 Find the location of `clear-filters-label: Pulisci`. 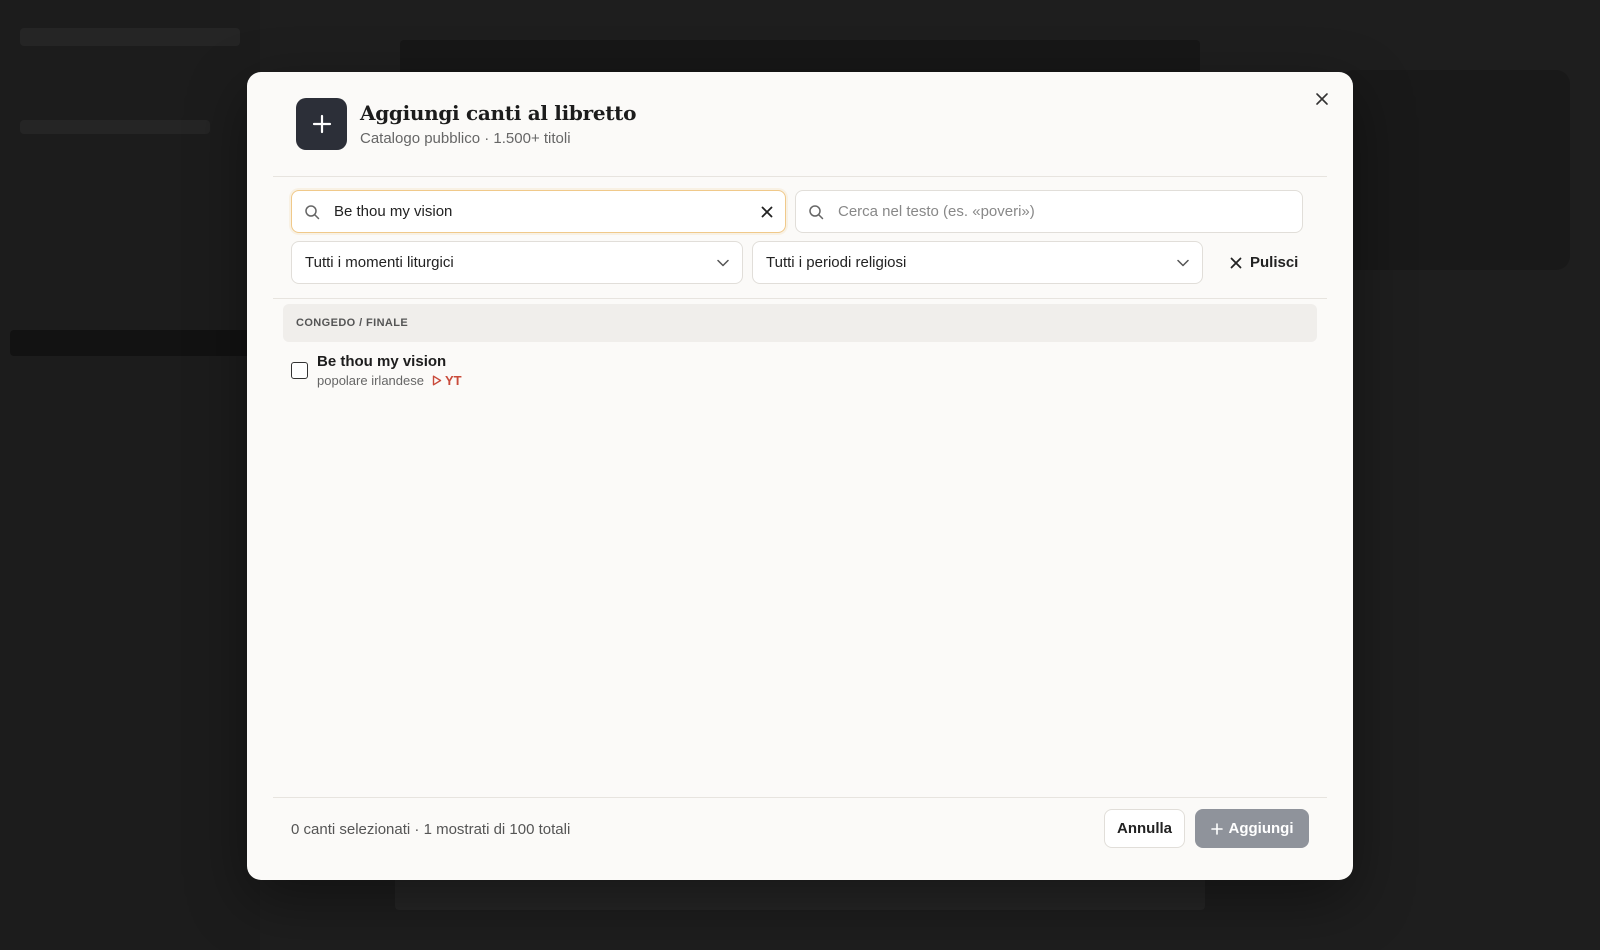

clear-filters-label: Pulisci is located at coordinates (1274, 262).